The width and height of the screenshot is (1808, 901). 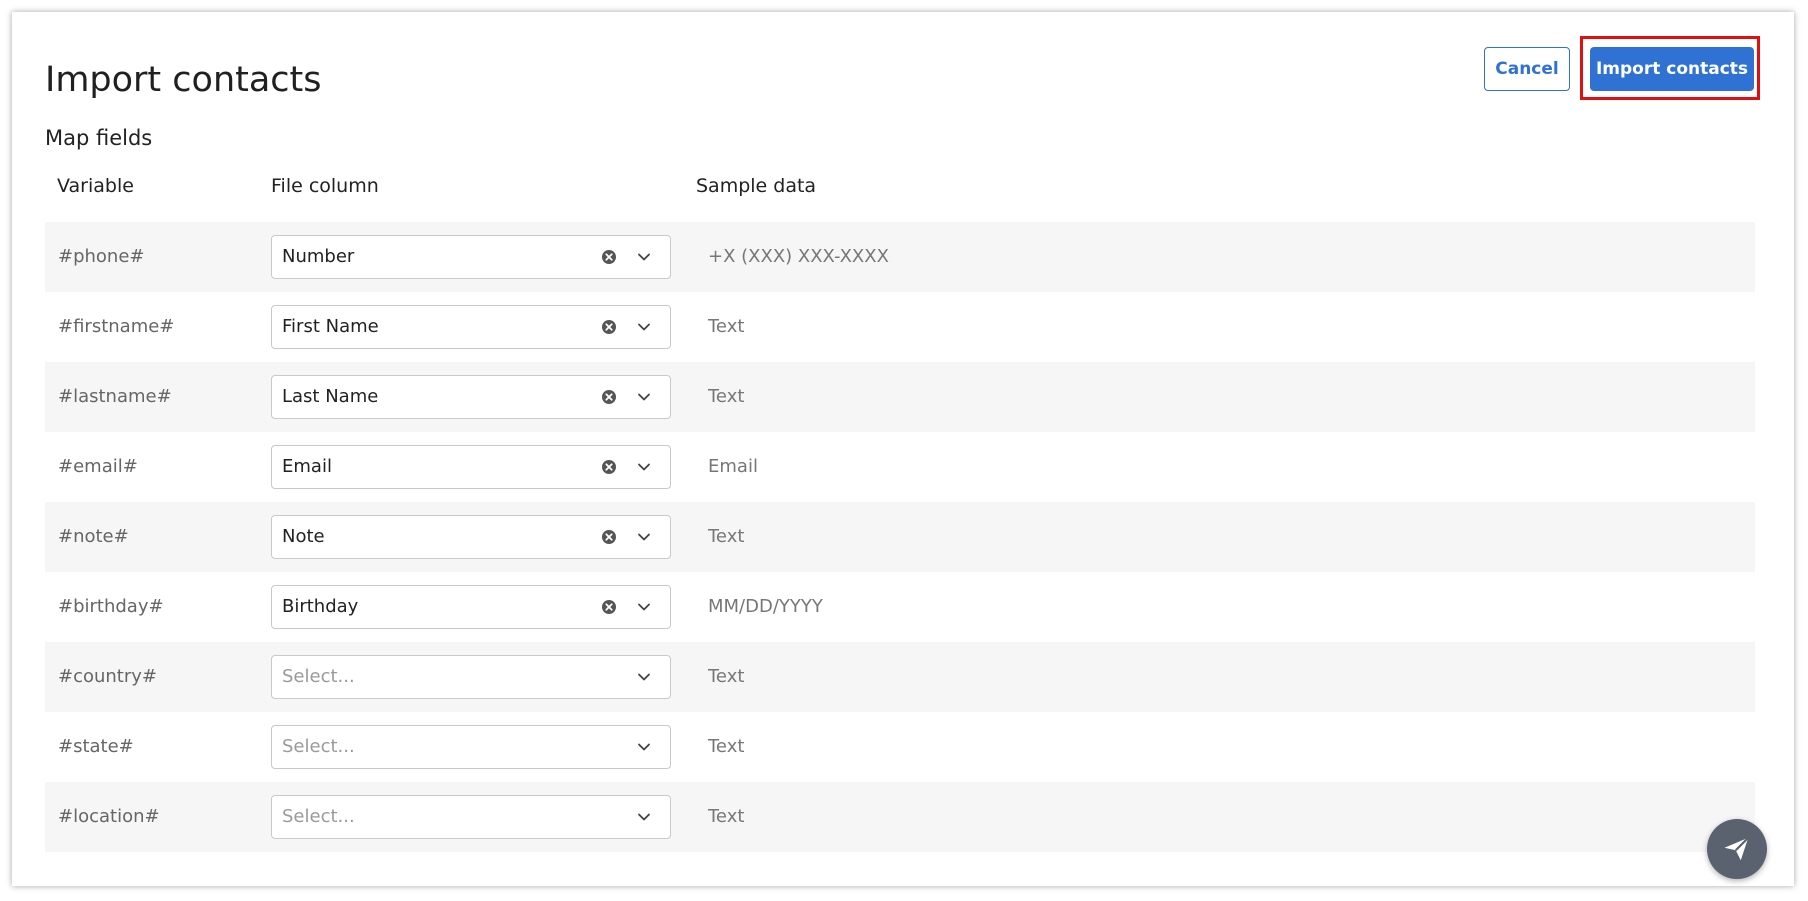 What do you see at coordinates (900, 817) in the screenshot?
I see `table-row: #location# Select... Text` at bounding box center [900, 817].